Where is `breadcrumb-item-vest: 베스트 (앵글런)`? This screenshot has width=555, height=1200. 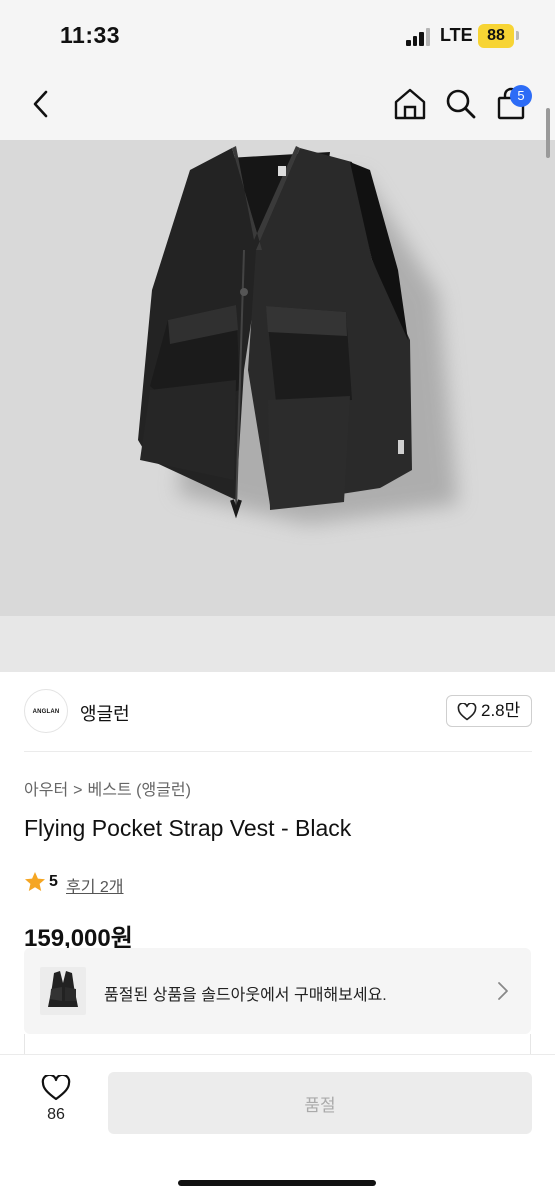 breadcrumb-item-vest: 베스트 (앵글런) is located at coordinates (139, 790).